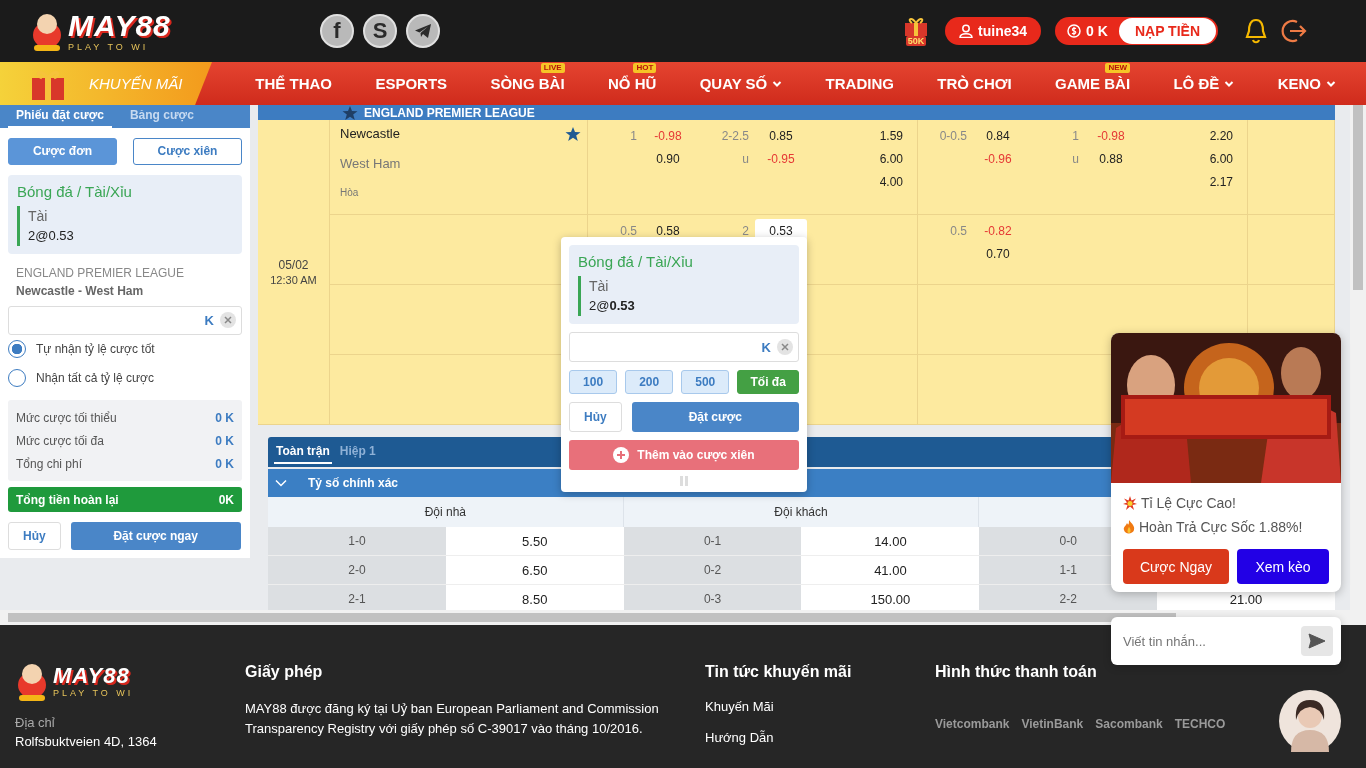  What do you see at coordinates (1256, 31) in the screenshot?
I see `bell-icon` at bounding box center [1256, 31].